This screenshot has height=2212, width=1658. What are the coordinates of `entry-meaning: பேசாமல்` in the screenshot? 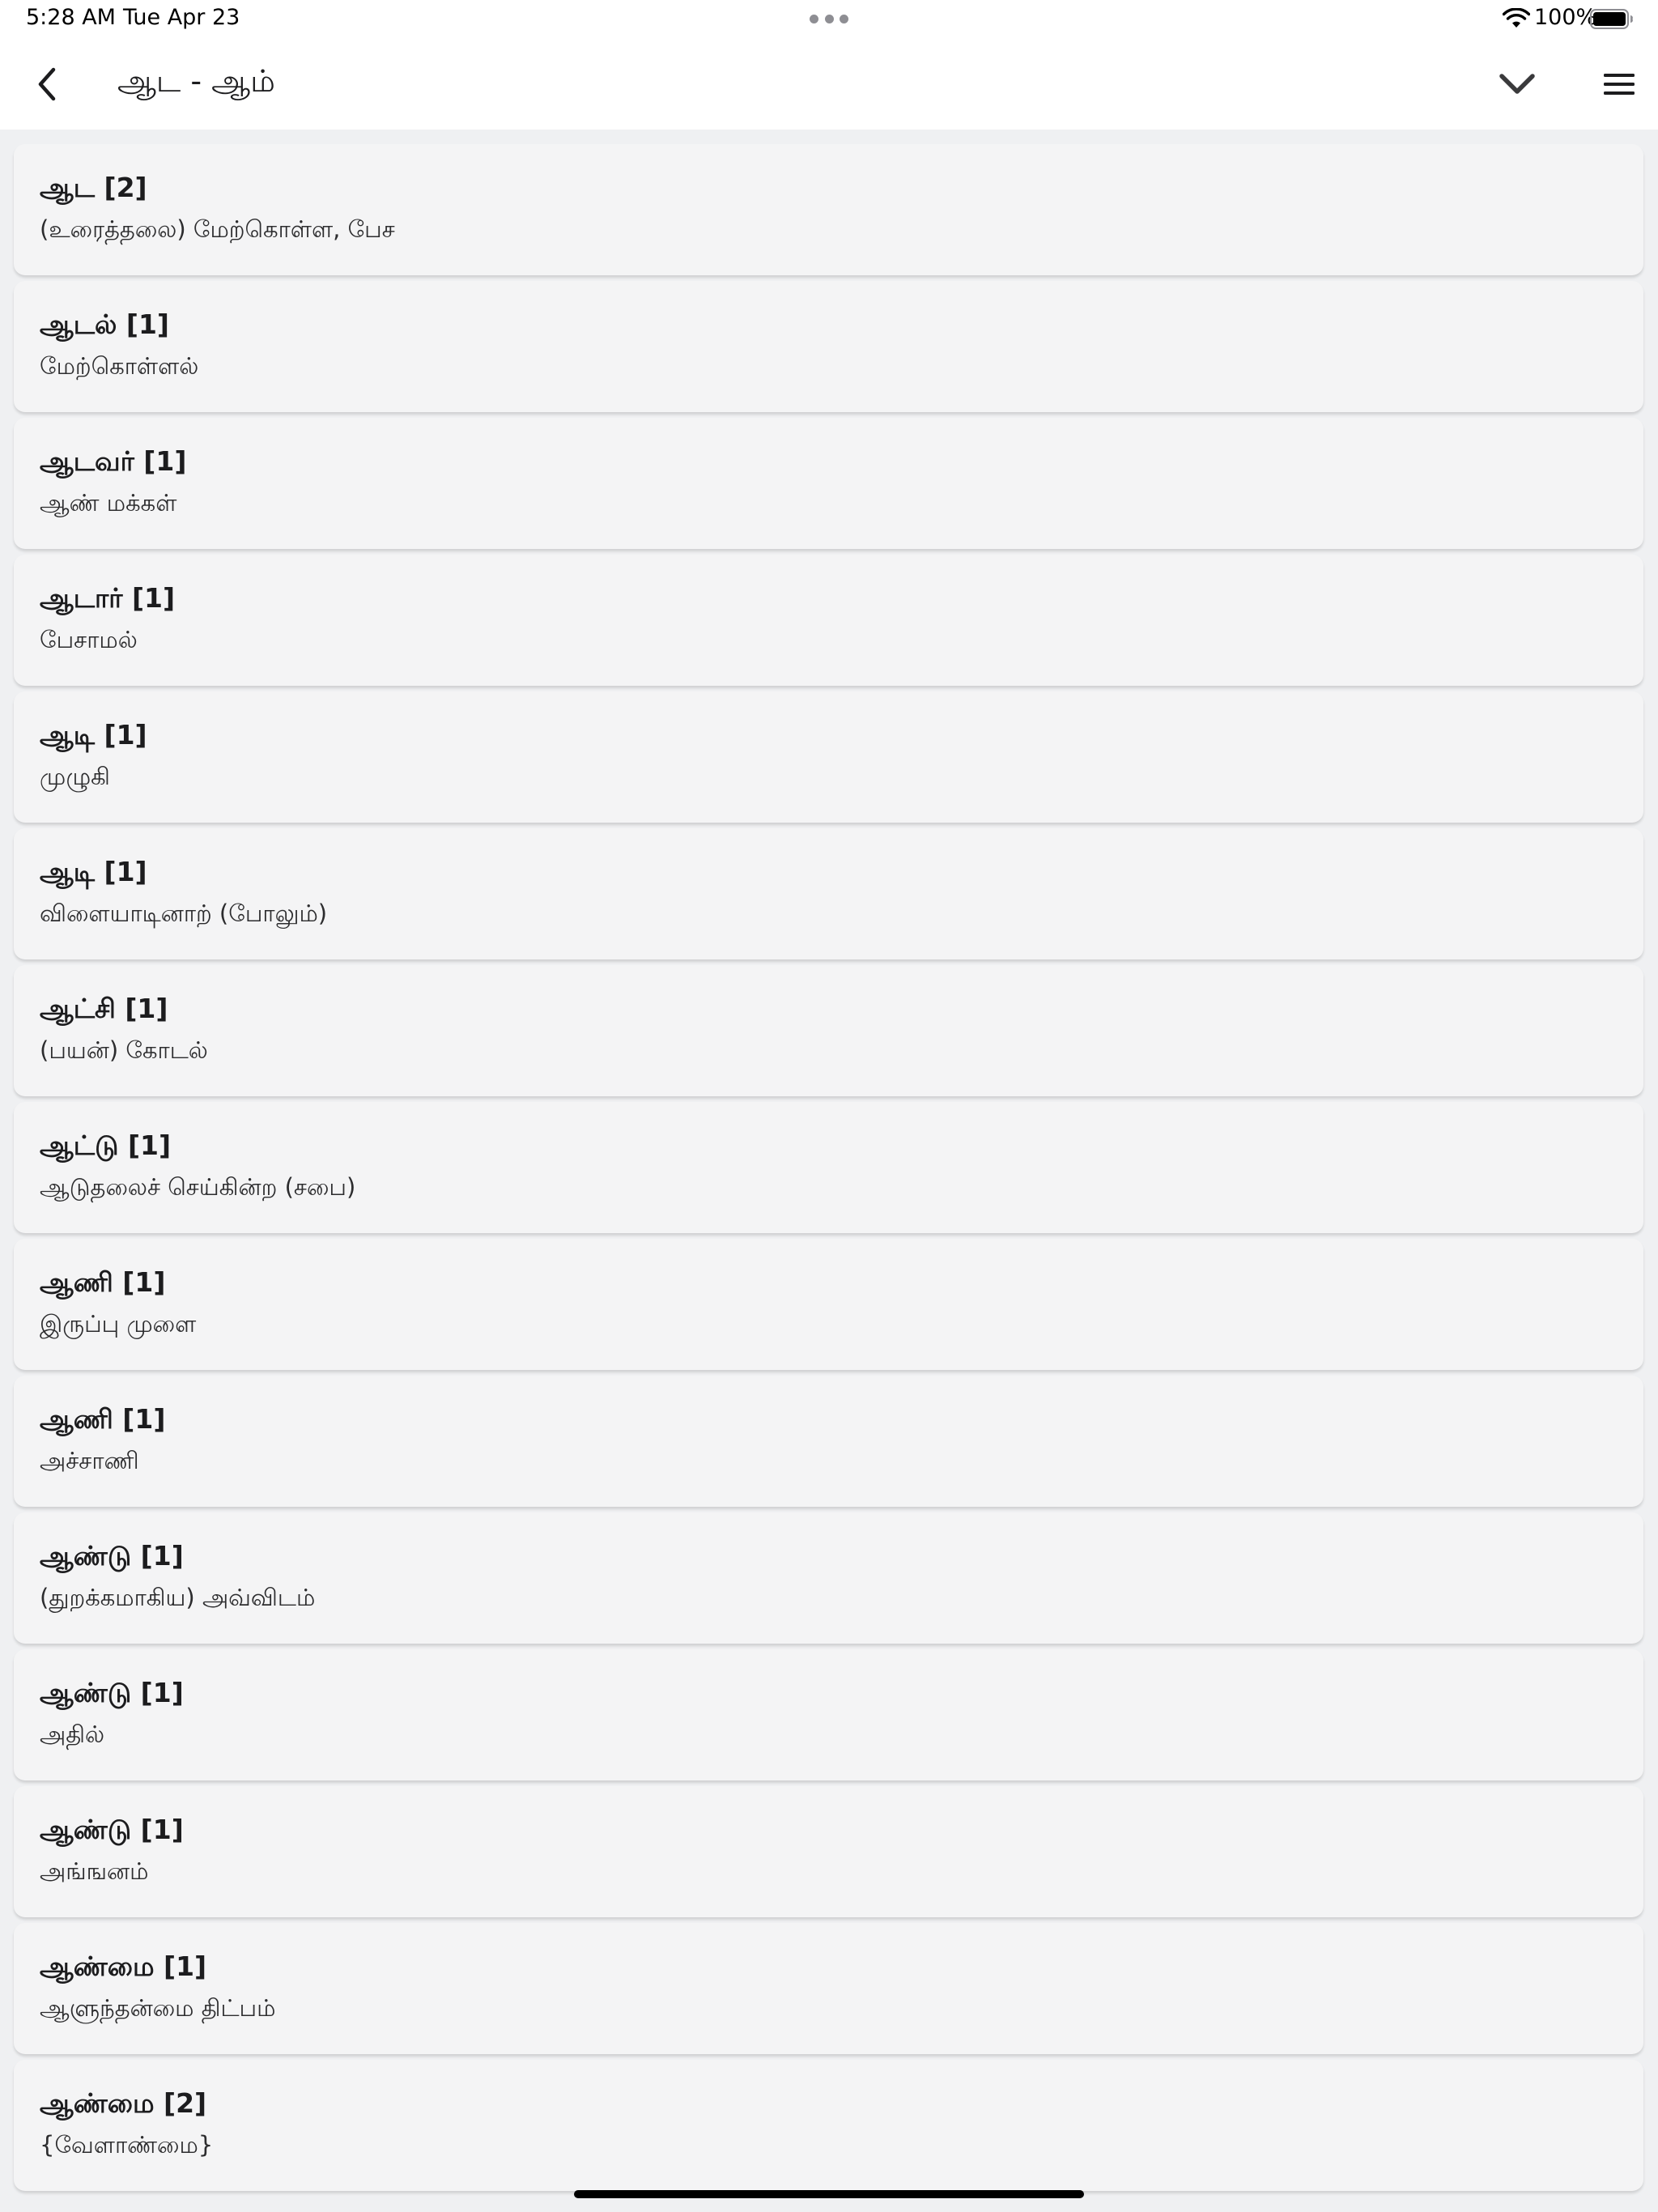 It's located at (89, 640).